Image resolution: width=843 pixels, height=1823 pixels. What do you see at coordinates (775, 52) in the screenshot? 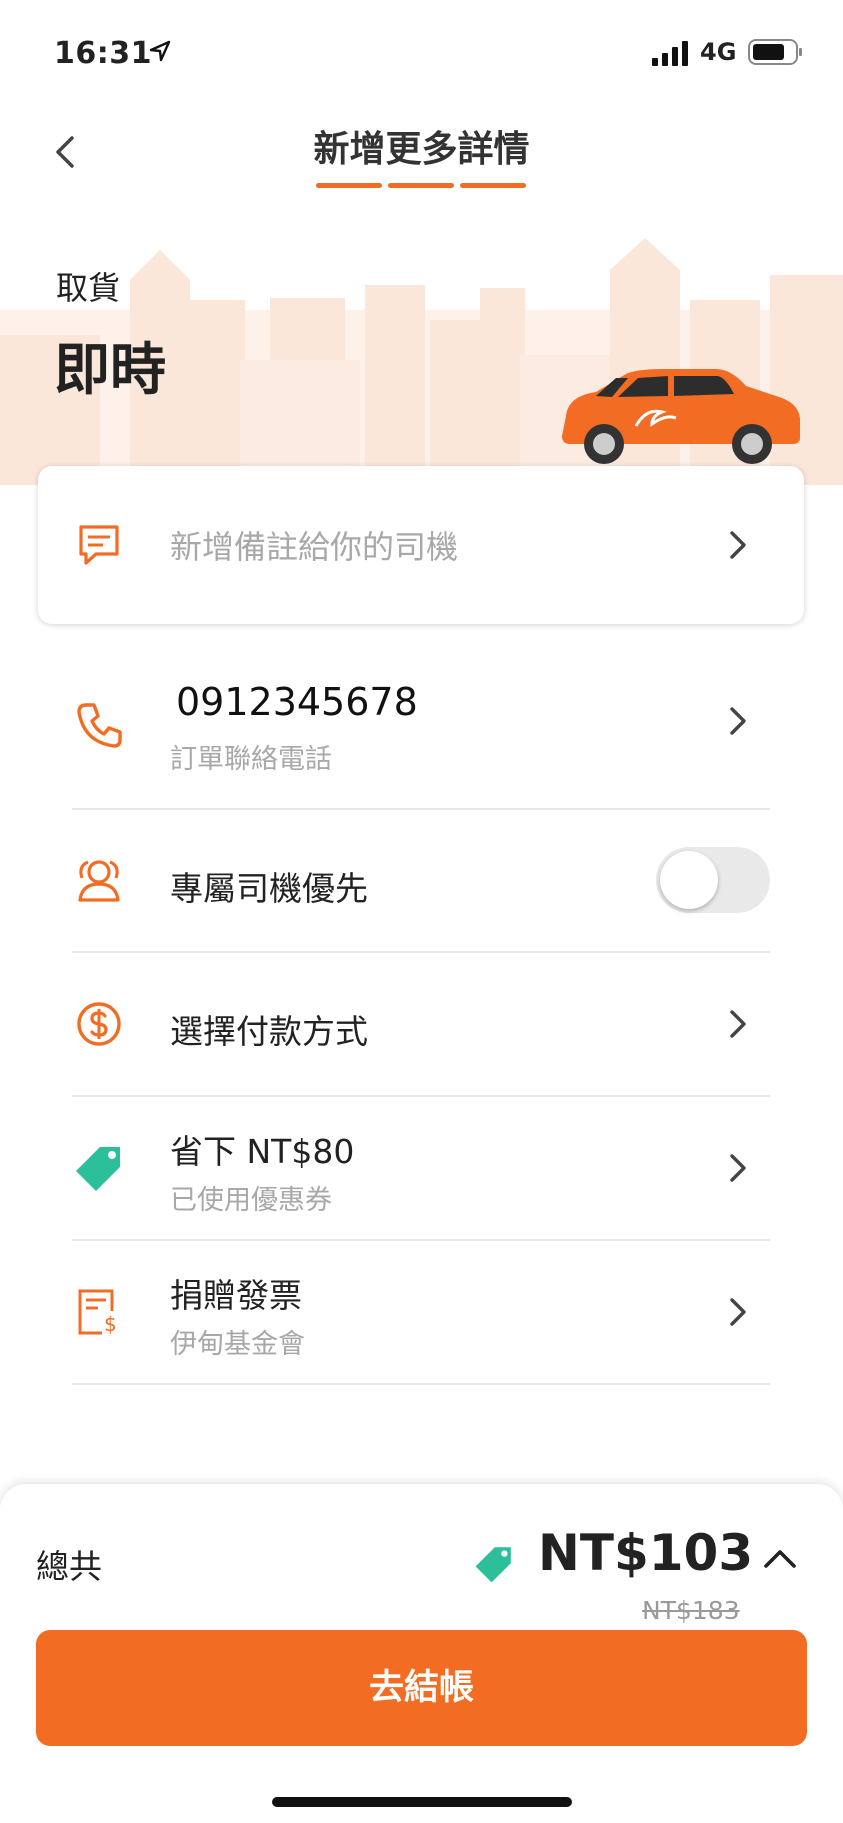
I see `battery-icon` at bounding box center [775, 52].